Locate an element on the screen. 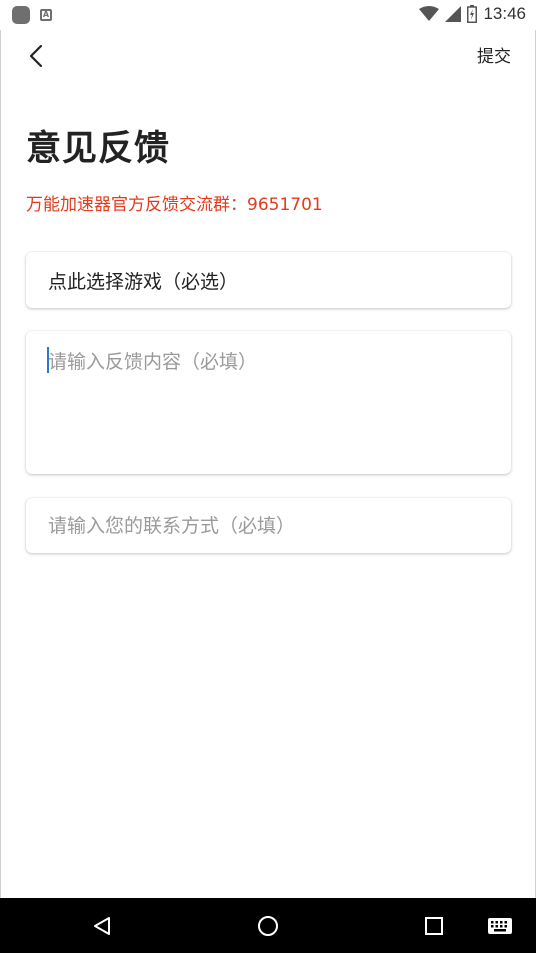 This screenshot has height=953, width=536. game-select-label: 点此选择游戏（必选） is located at coordinates (143, 282).